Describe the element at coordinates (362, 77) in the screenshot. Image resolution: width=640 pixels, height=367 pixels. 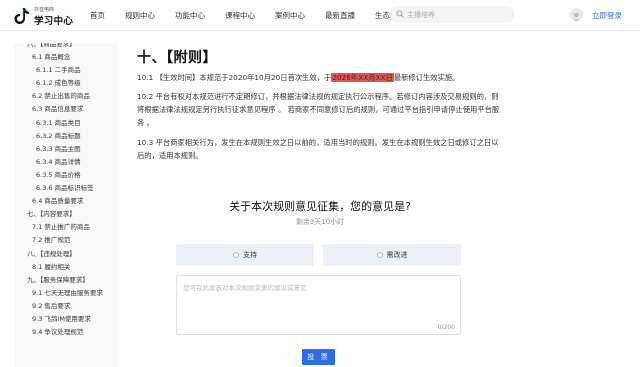
I see `highlighted-date: 2026年XX月XX日` at that location.